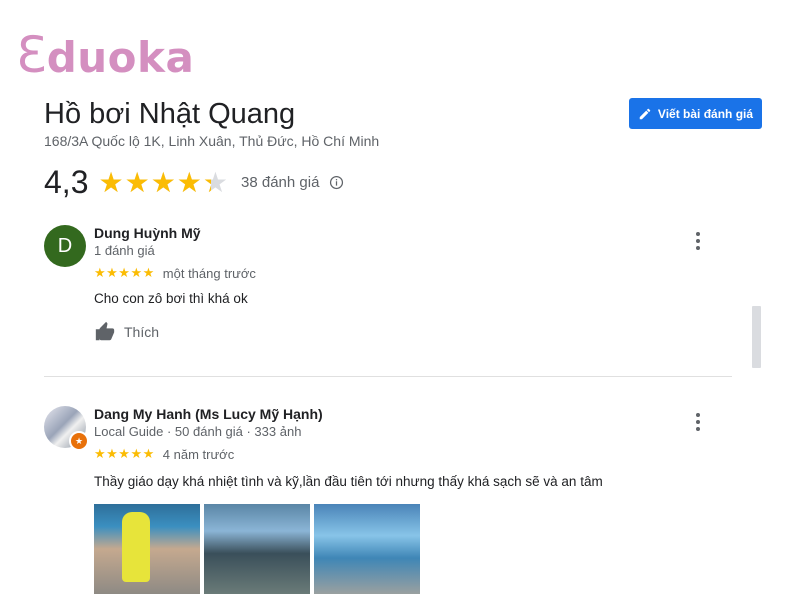 The width and height of the screenshot is (800, 600). Describe the element at coordinates (336, 182) in the screenshot. I see `info-icon` at that location.